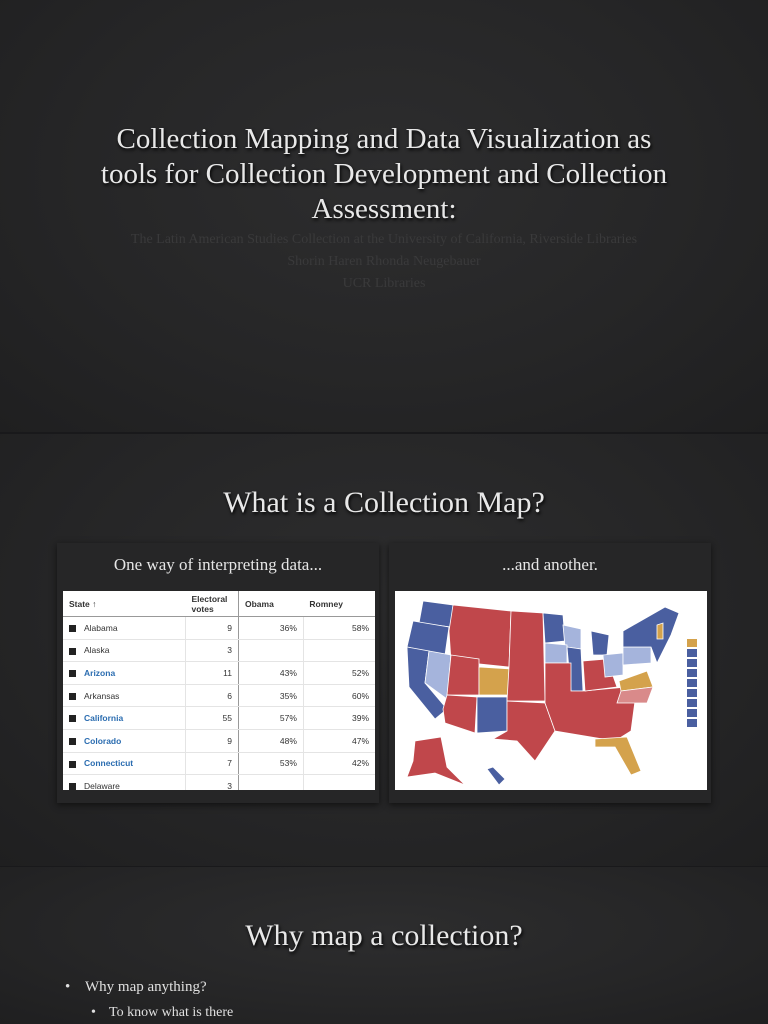 This screenshot has width=768, height=1024. I want to click on sub-bullet-item: • To know what is there, so click(162, 1013).